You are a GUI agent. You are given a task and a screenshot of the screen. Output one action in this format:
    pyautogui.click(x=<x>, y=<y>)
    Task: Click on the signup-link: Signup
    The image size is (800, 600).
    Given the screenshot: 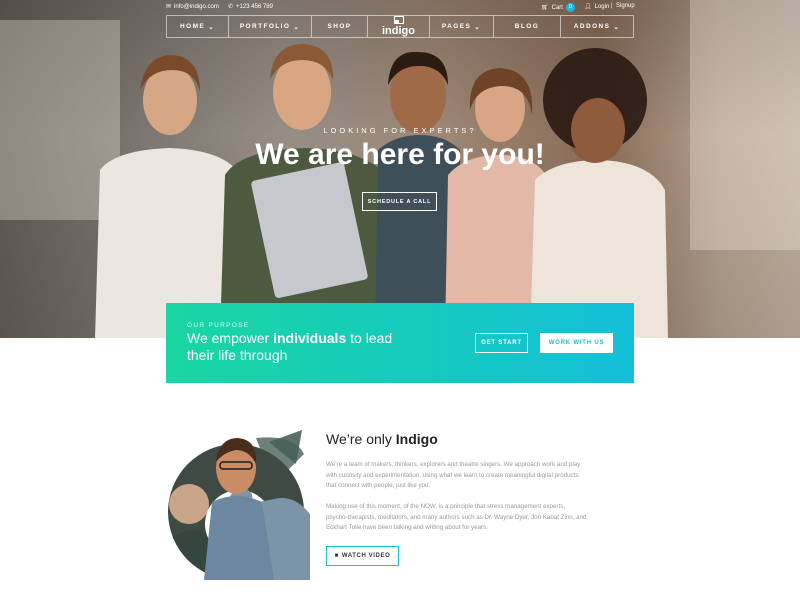 What is the action you would take?
    pyautogui.click(x=625, y=6)
    